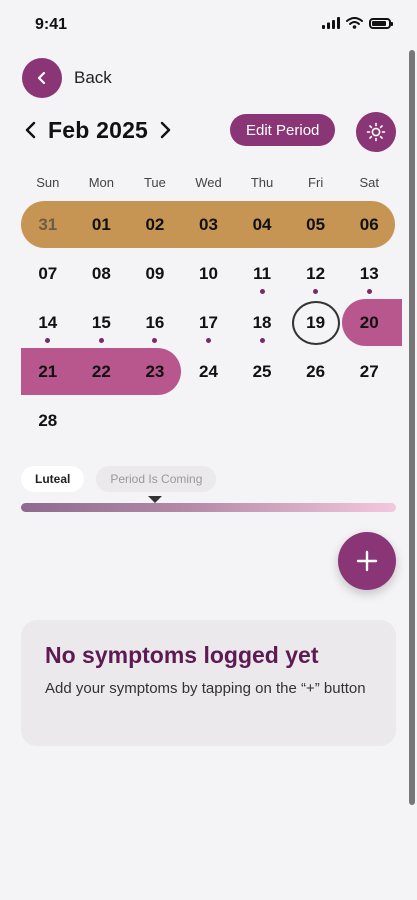 This screenshot has width=417, height=900. I want to click on phase-labels: Luteal Period Is Coming, so click(119, 479).